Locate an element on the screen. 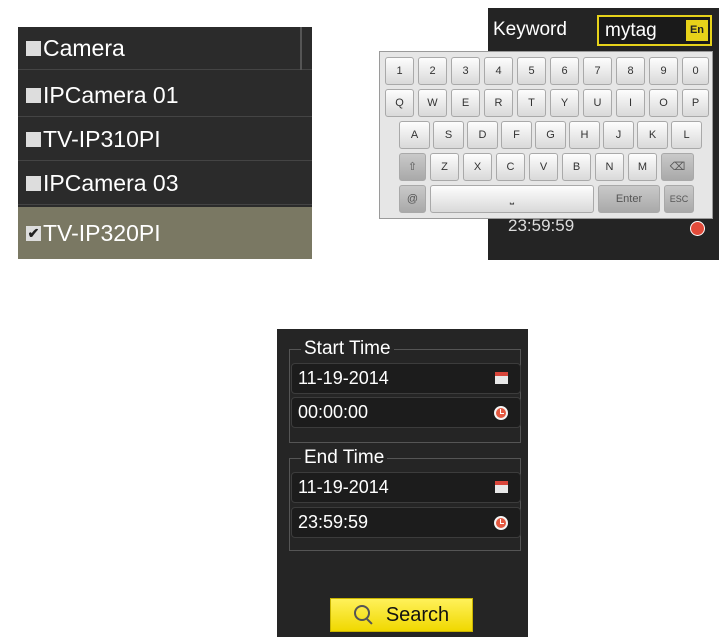 The width and height of the screenshot is (719, 637). key: X is located at coordinates (477, 167).